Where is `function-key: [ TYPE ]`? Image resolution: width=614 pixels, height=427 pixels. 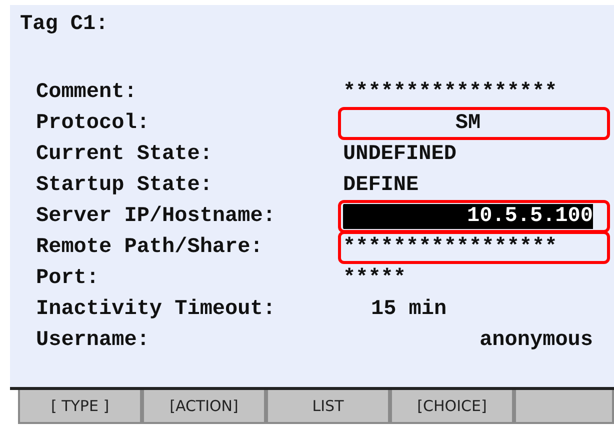
function-key: [ TYPE ] is located at coordinates (80, 407).